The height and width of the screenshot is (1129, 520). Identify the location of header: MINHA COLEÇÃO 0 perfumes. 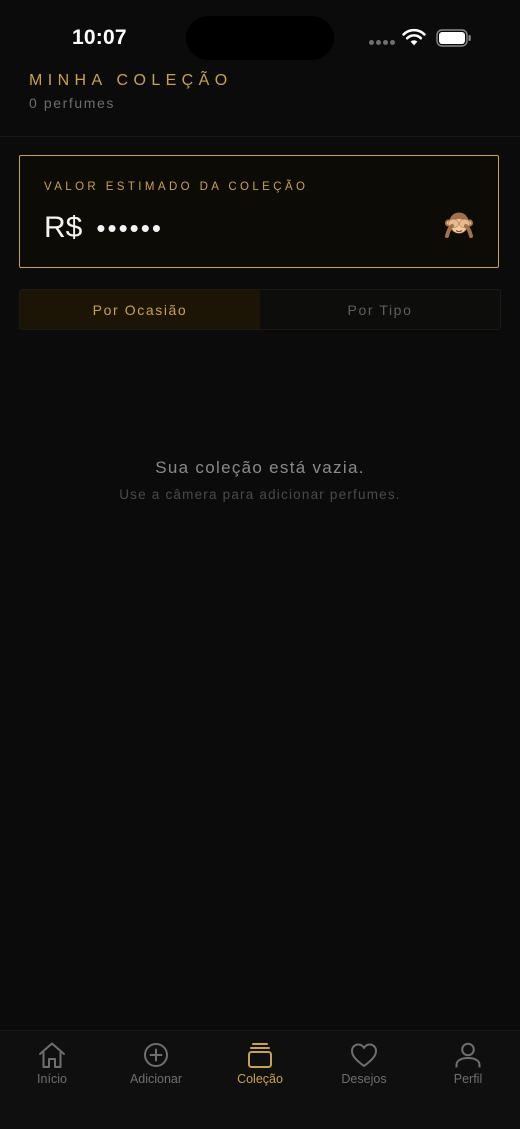
(260, 98).